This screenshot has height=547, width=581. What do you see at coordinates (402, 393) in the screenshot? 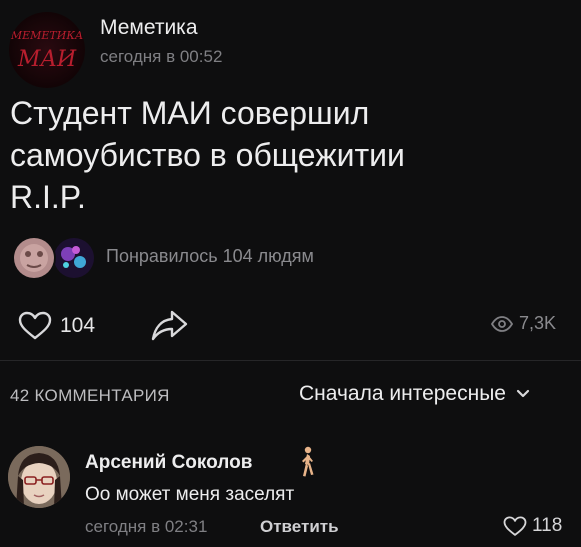
I see `sort-label: Сначала интересные` at bounding box center [402, 393].